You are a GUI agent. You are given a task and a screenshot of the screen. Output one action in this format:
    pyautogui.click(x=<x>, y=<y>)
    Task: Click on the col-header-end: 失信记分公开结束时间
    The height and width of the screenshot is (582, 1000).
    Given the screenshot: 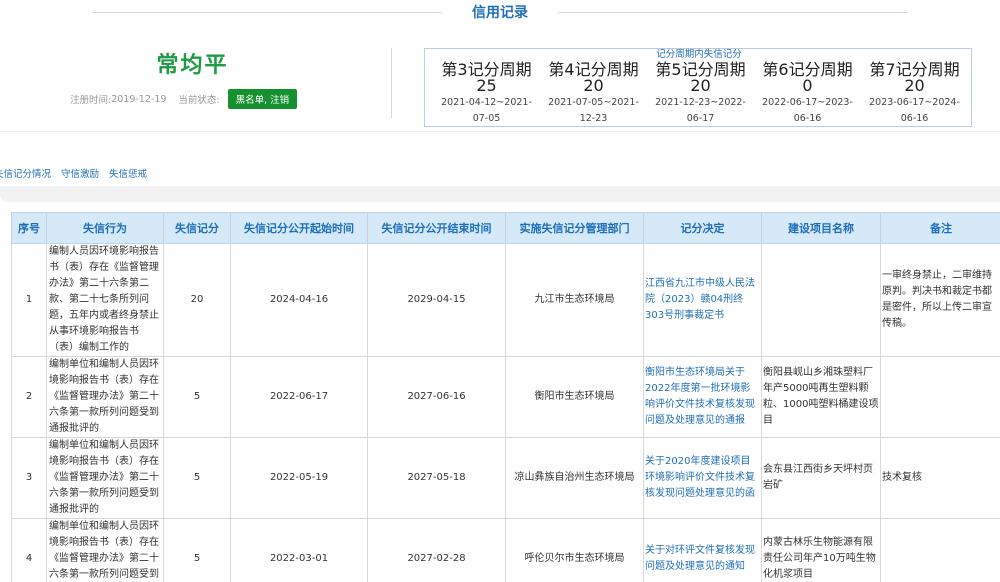 What is the action you would take?
    pyautogui.click(x=436, y=228)
    